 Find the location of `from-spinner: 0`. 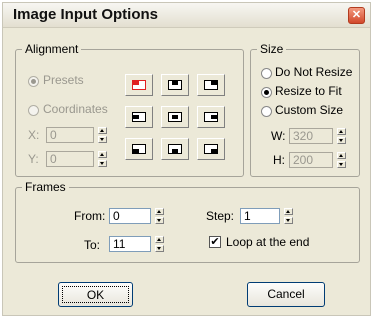

from-spinner: 0 is located at coordinates (137, 216).